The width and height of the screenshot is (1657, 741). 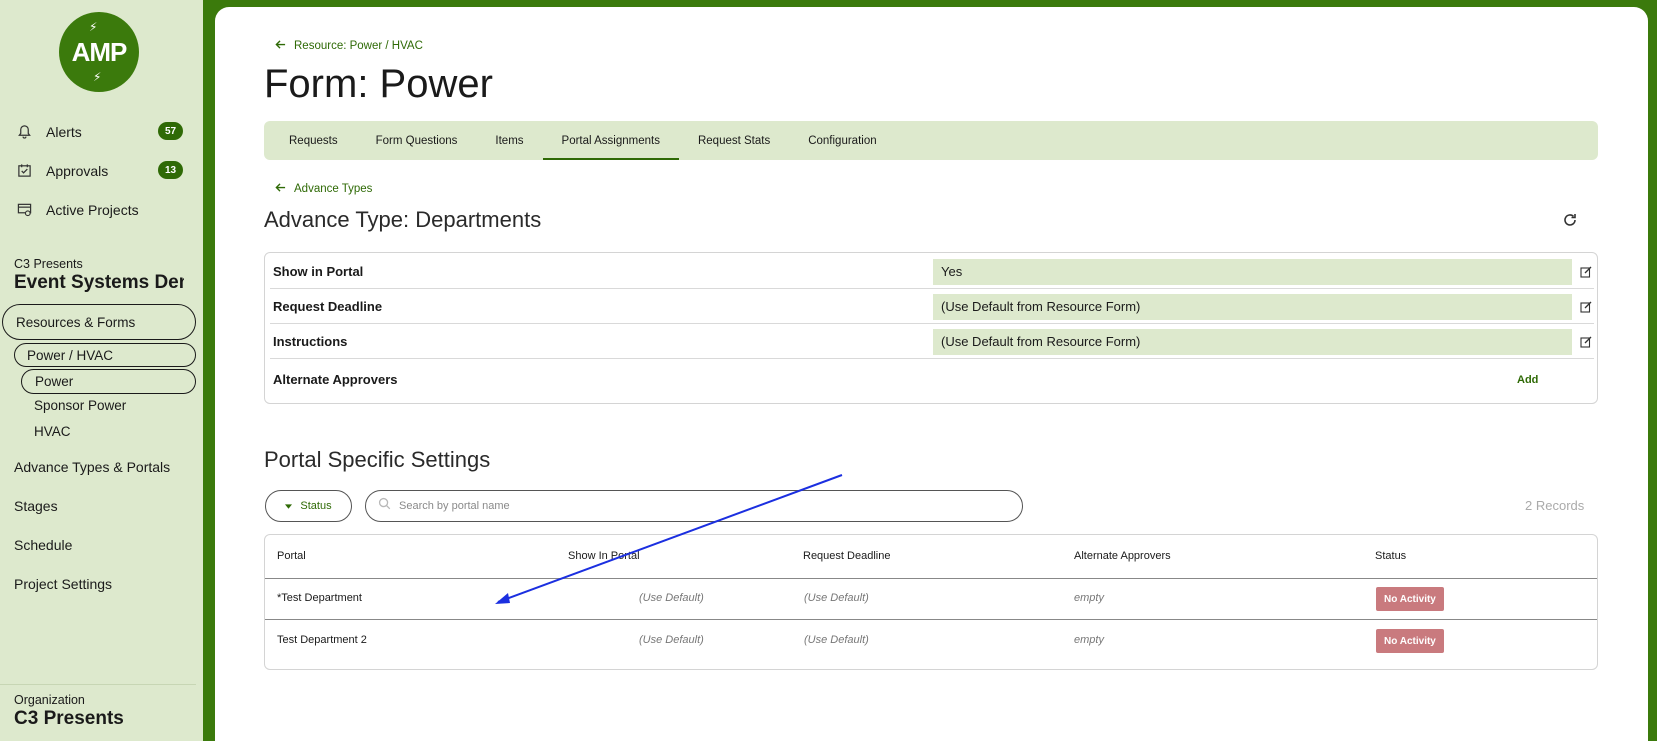 What do you see at coordinates (384, 506) in the screenshot?
I see `search-icon` at bounding box center [384, 506].